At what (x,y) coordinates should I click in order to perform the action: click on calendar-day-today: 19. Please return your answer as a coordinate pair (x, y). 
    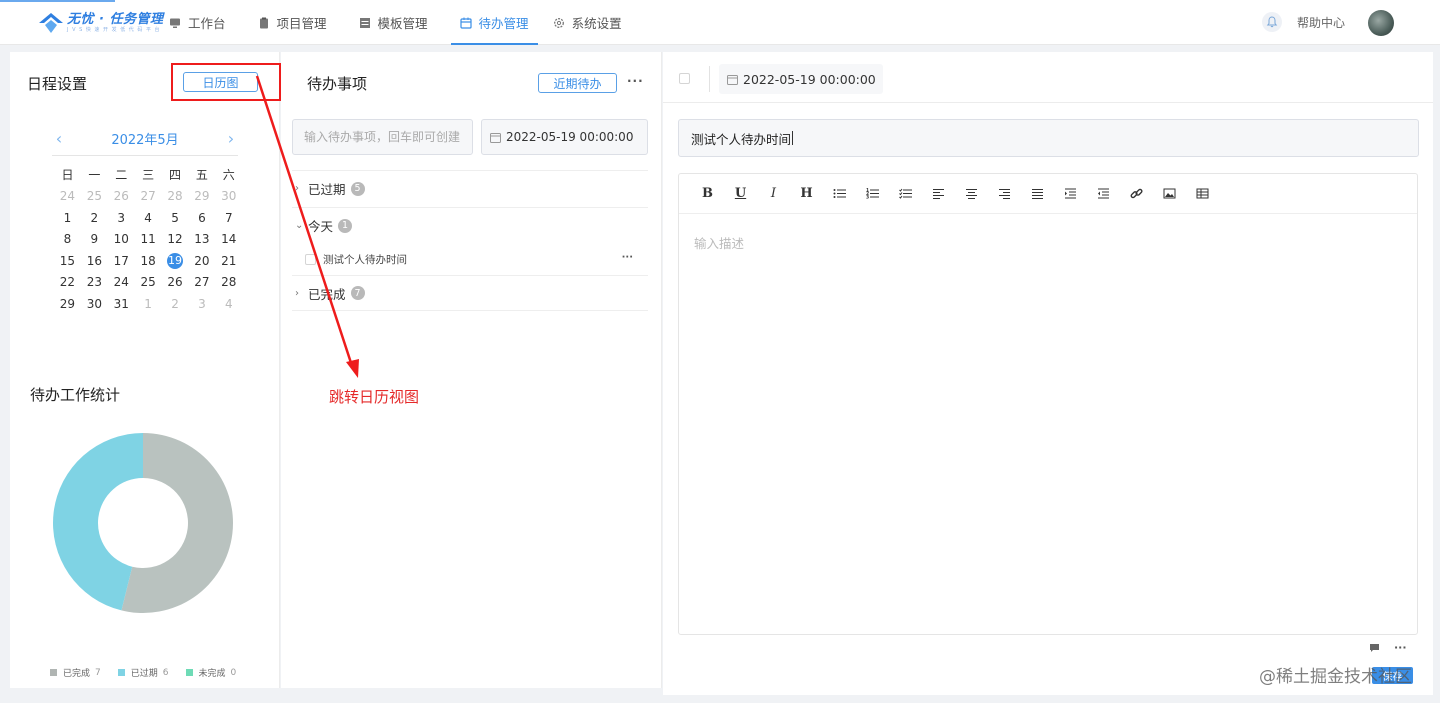
    Looking at the image, I should click on (175, 261).